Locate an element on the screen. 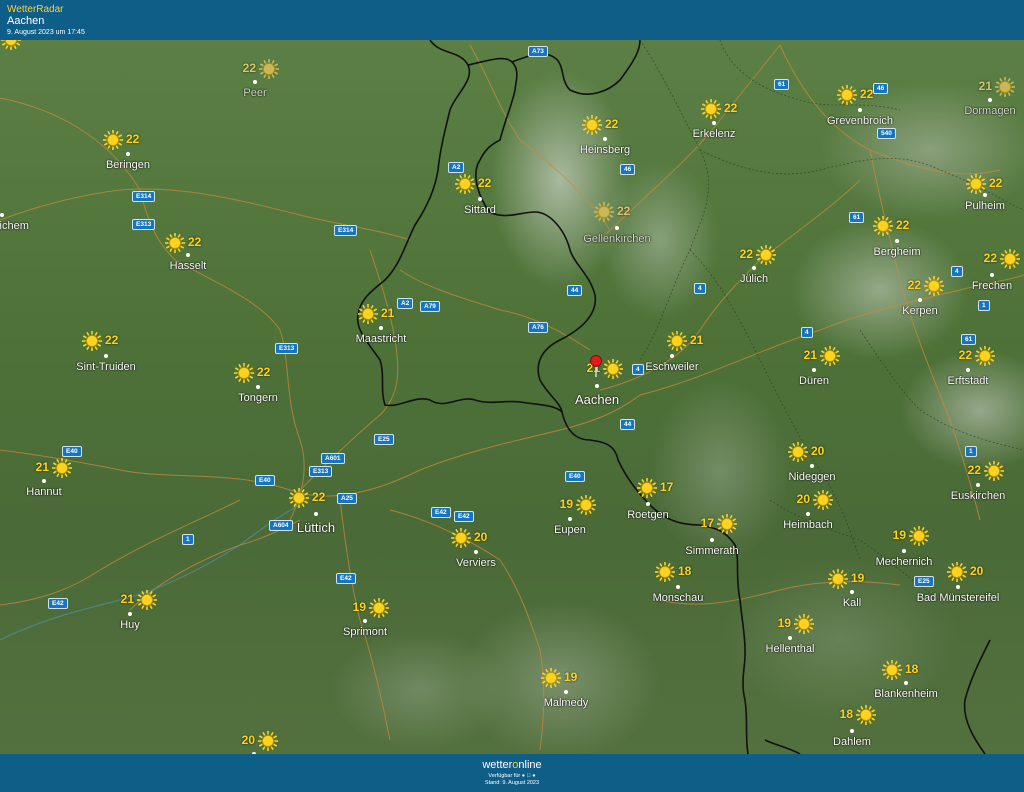 This screenshot has height=792, width=1024. platform-icons: ●  ● is located at coordinates (529, 776).